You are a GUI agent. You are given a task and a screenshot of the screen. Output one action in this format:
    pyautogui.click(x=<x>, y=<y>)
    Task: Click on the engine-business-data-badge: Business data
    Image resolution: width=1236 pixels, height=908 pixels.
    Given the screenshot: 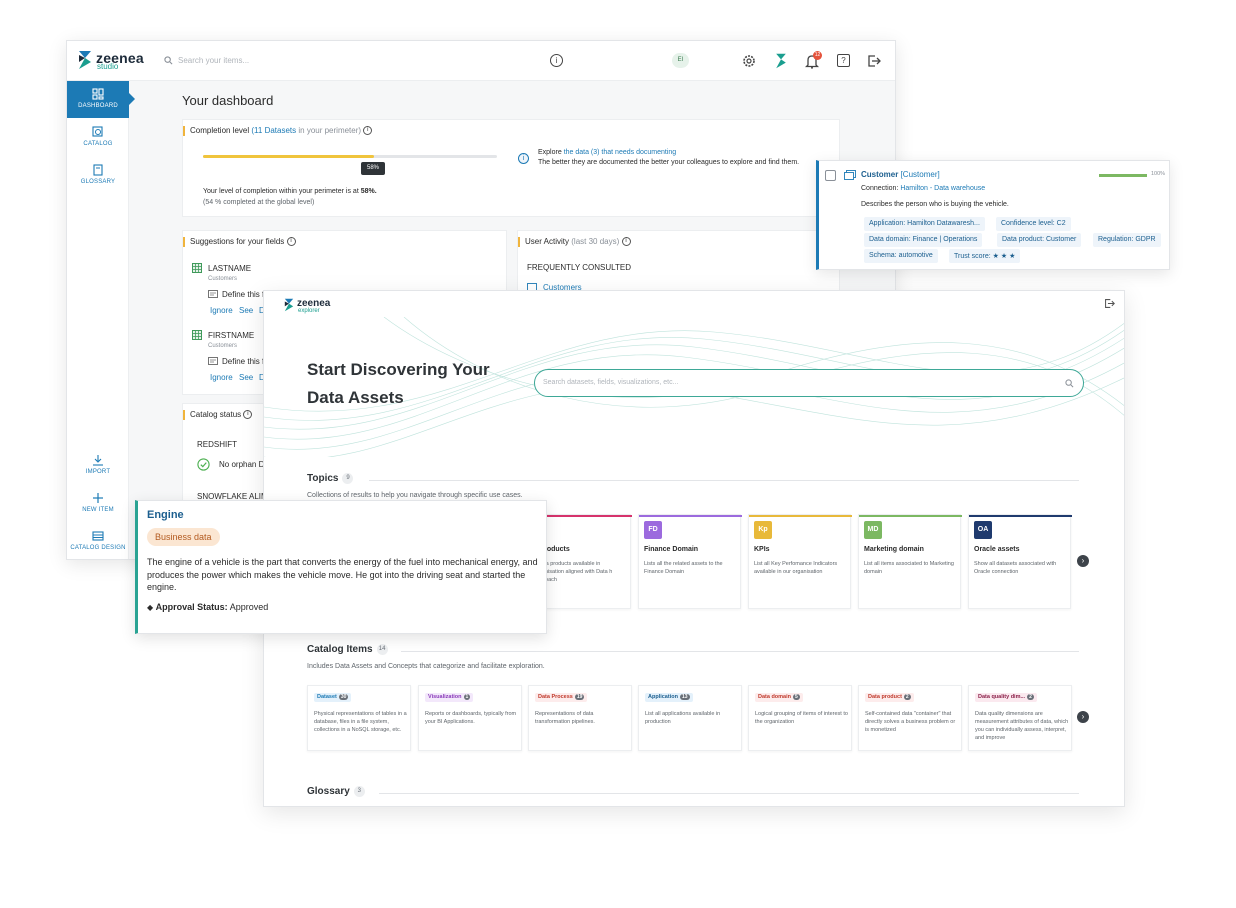 What is the action you would take?
    pyautogui.click(x=183, y=537)
    